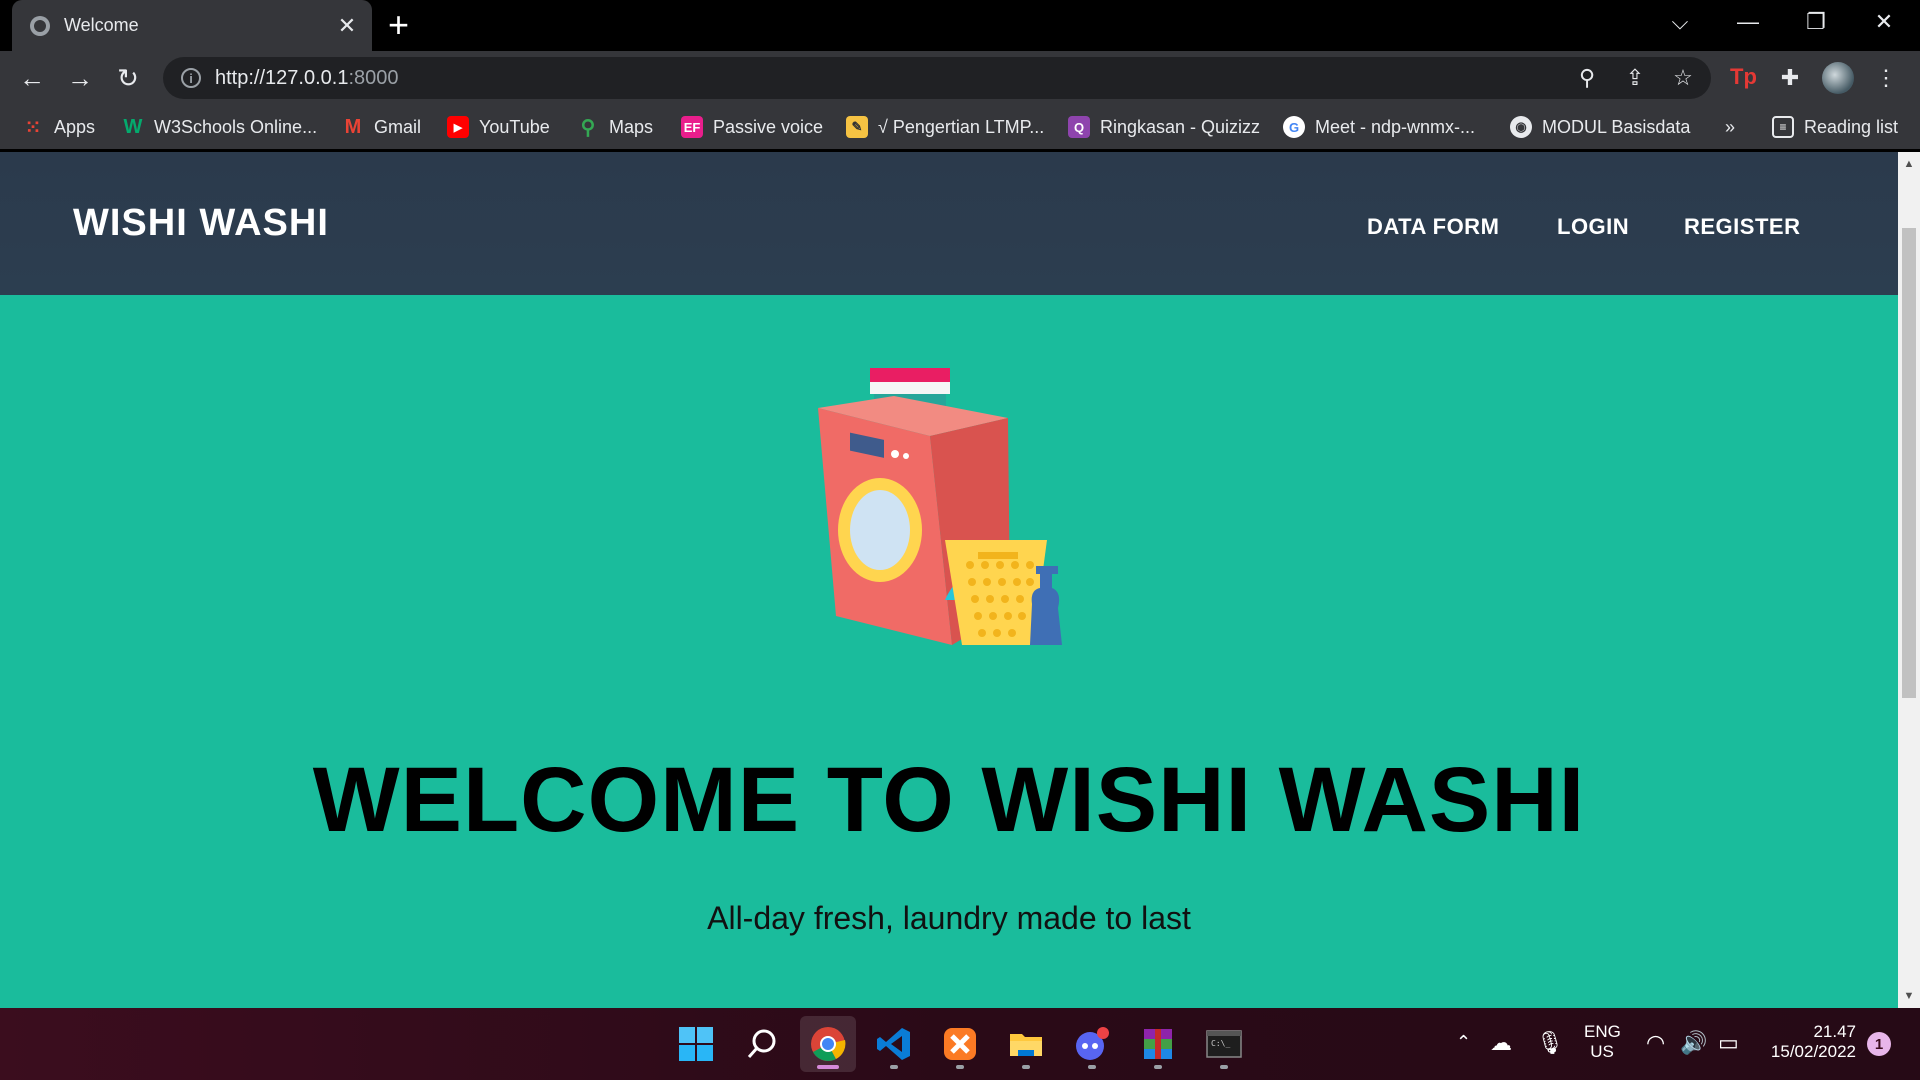 The width and height of the screenshot is (1920, 1080). I want to click on back-icon: ←, so click(32, 78).